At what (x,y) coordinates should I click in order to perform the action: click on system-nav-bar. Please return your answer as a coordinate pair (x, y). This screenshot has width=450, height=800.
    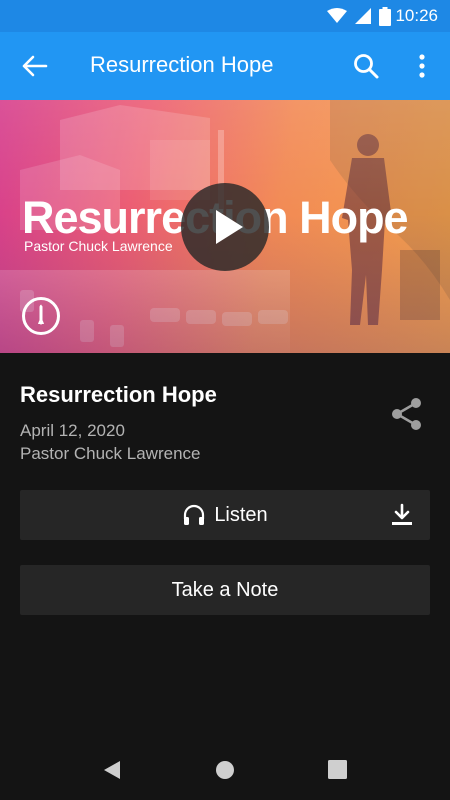
    Looking at the image, I should click on (225, 770).